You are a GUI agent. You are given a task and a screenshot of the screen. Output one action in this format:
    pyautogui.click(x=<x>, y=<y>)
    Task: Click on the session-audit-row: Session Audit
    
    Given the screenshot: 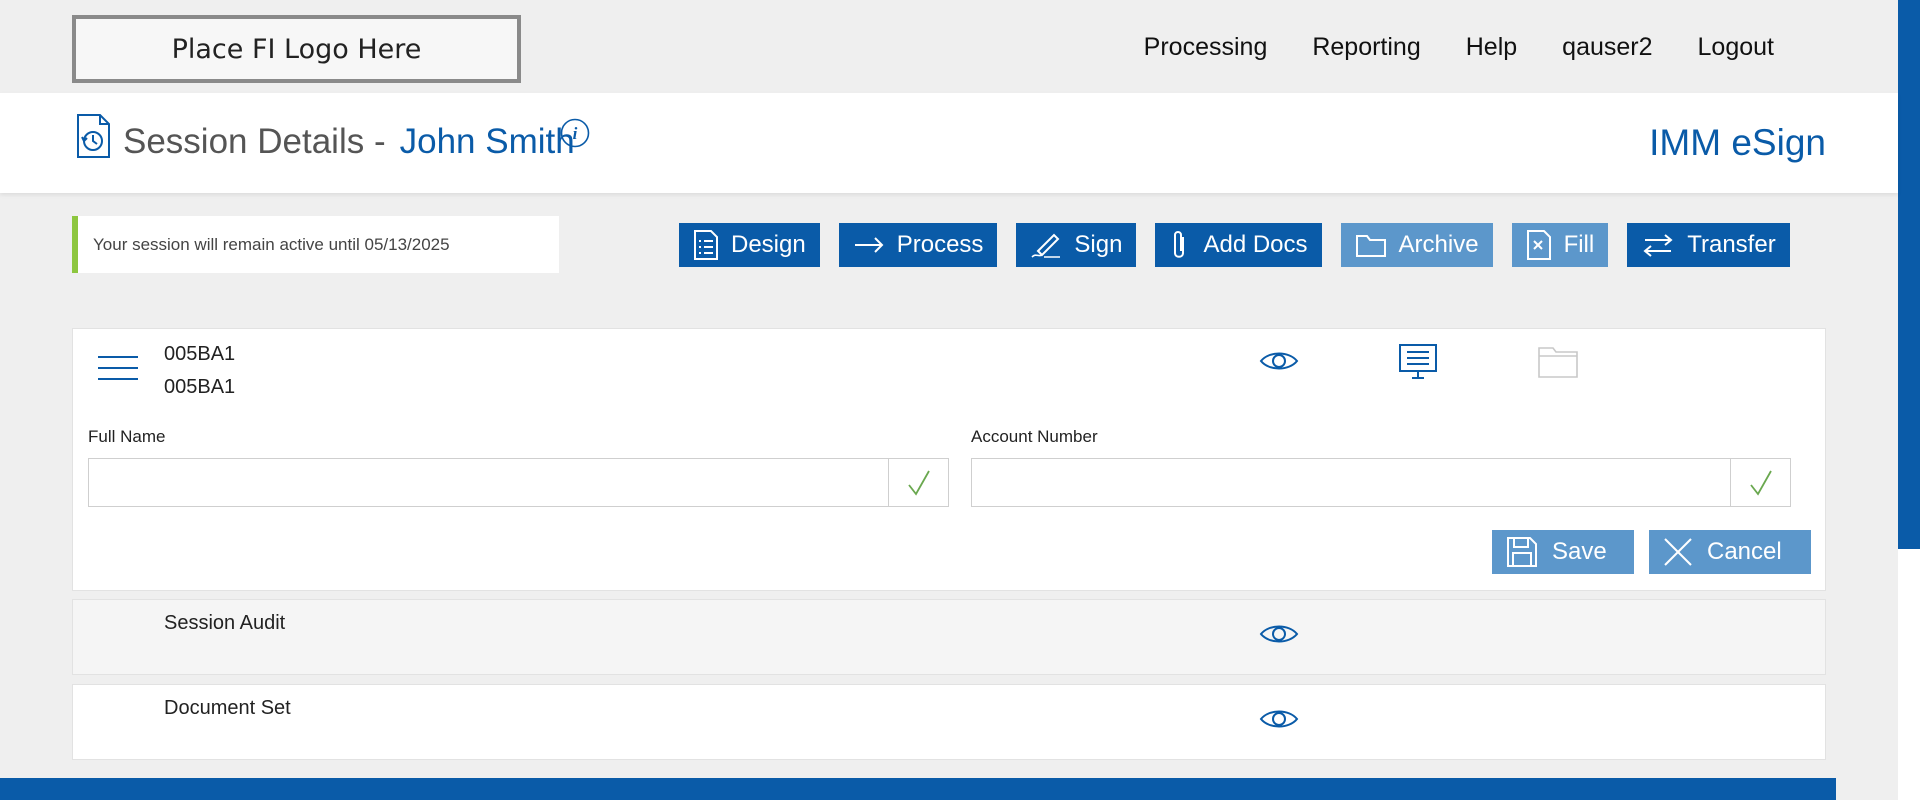 What is the action you would take?
    pyautogui.click(x=949, y=637)
    